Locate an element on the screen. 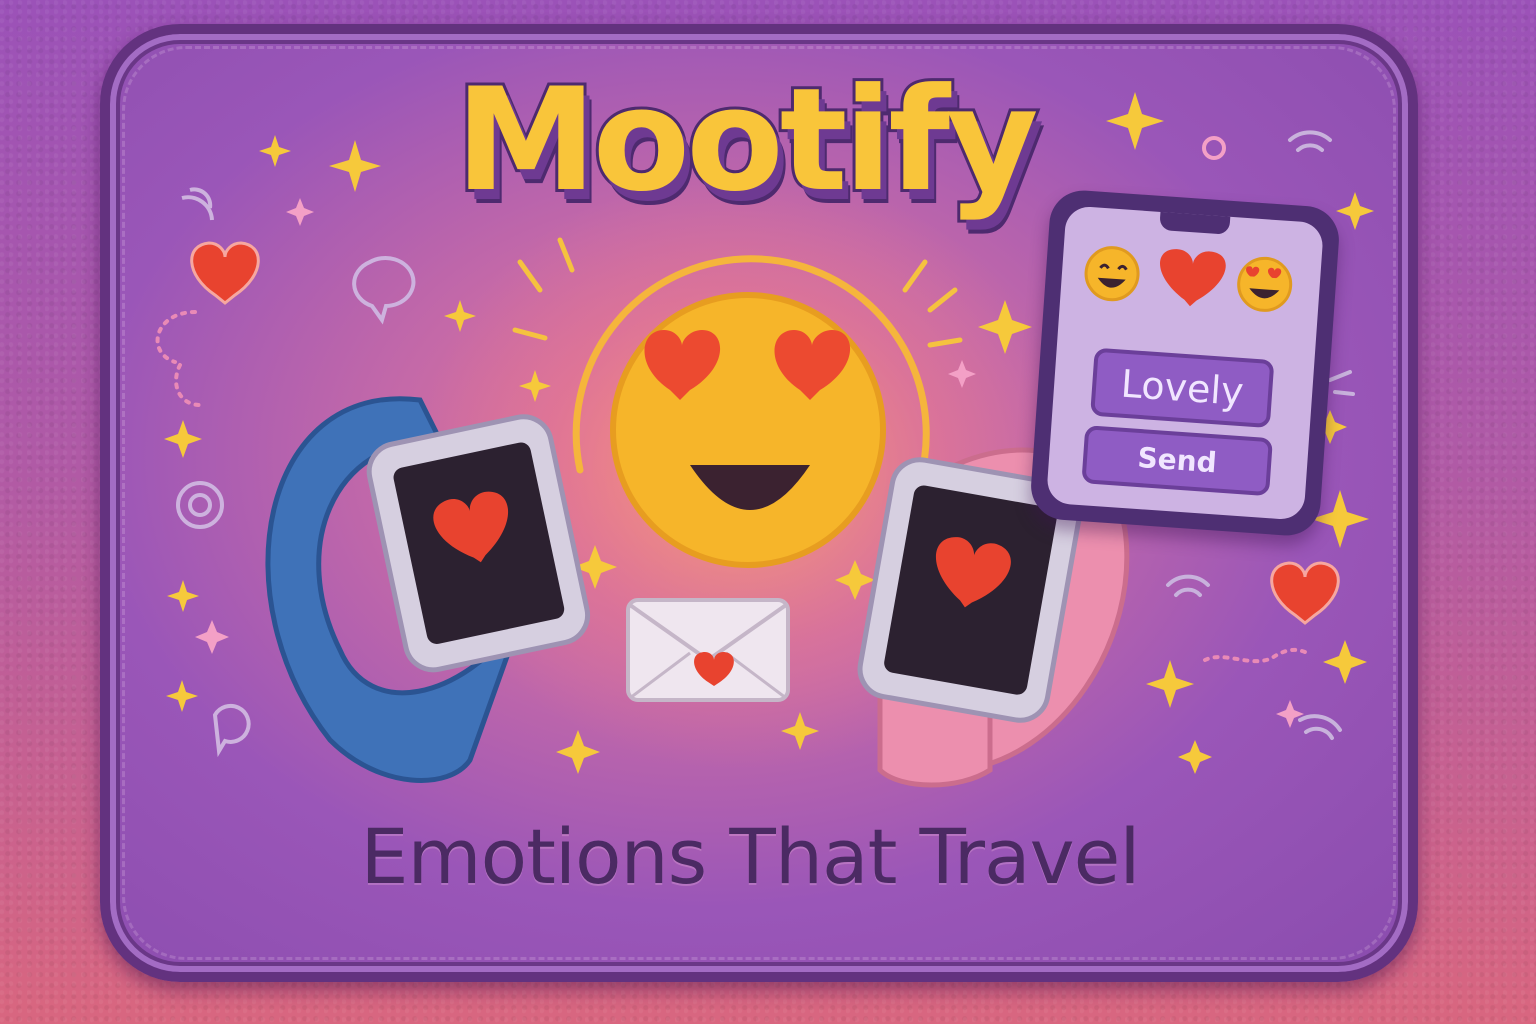  tagline: Emotions That Travel is located at coordinates (750, 856).